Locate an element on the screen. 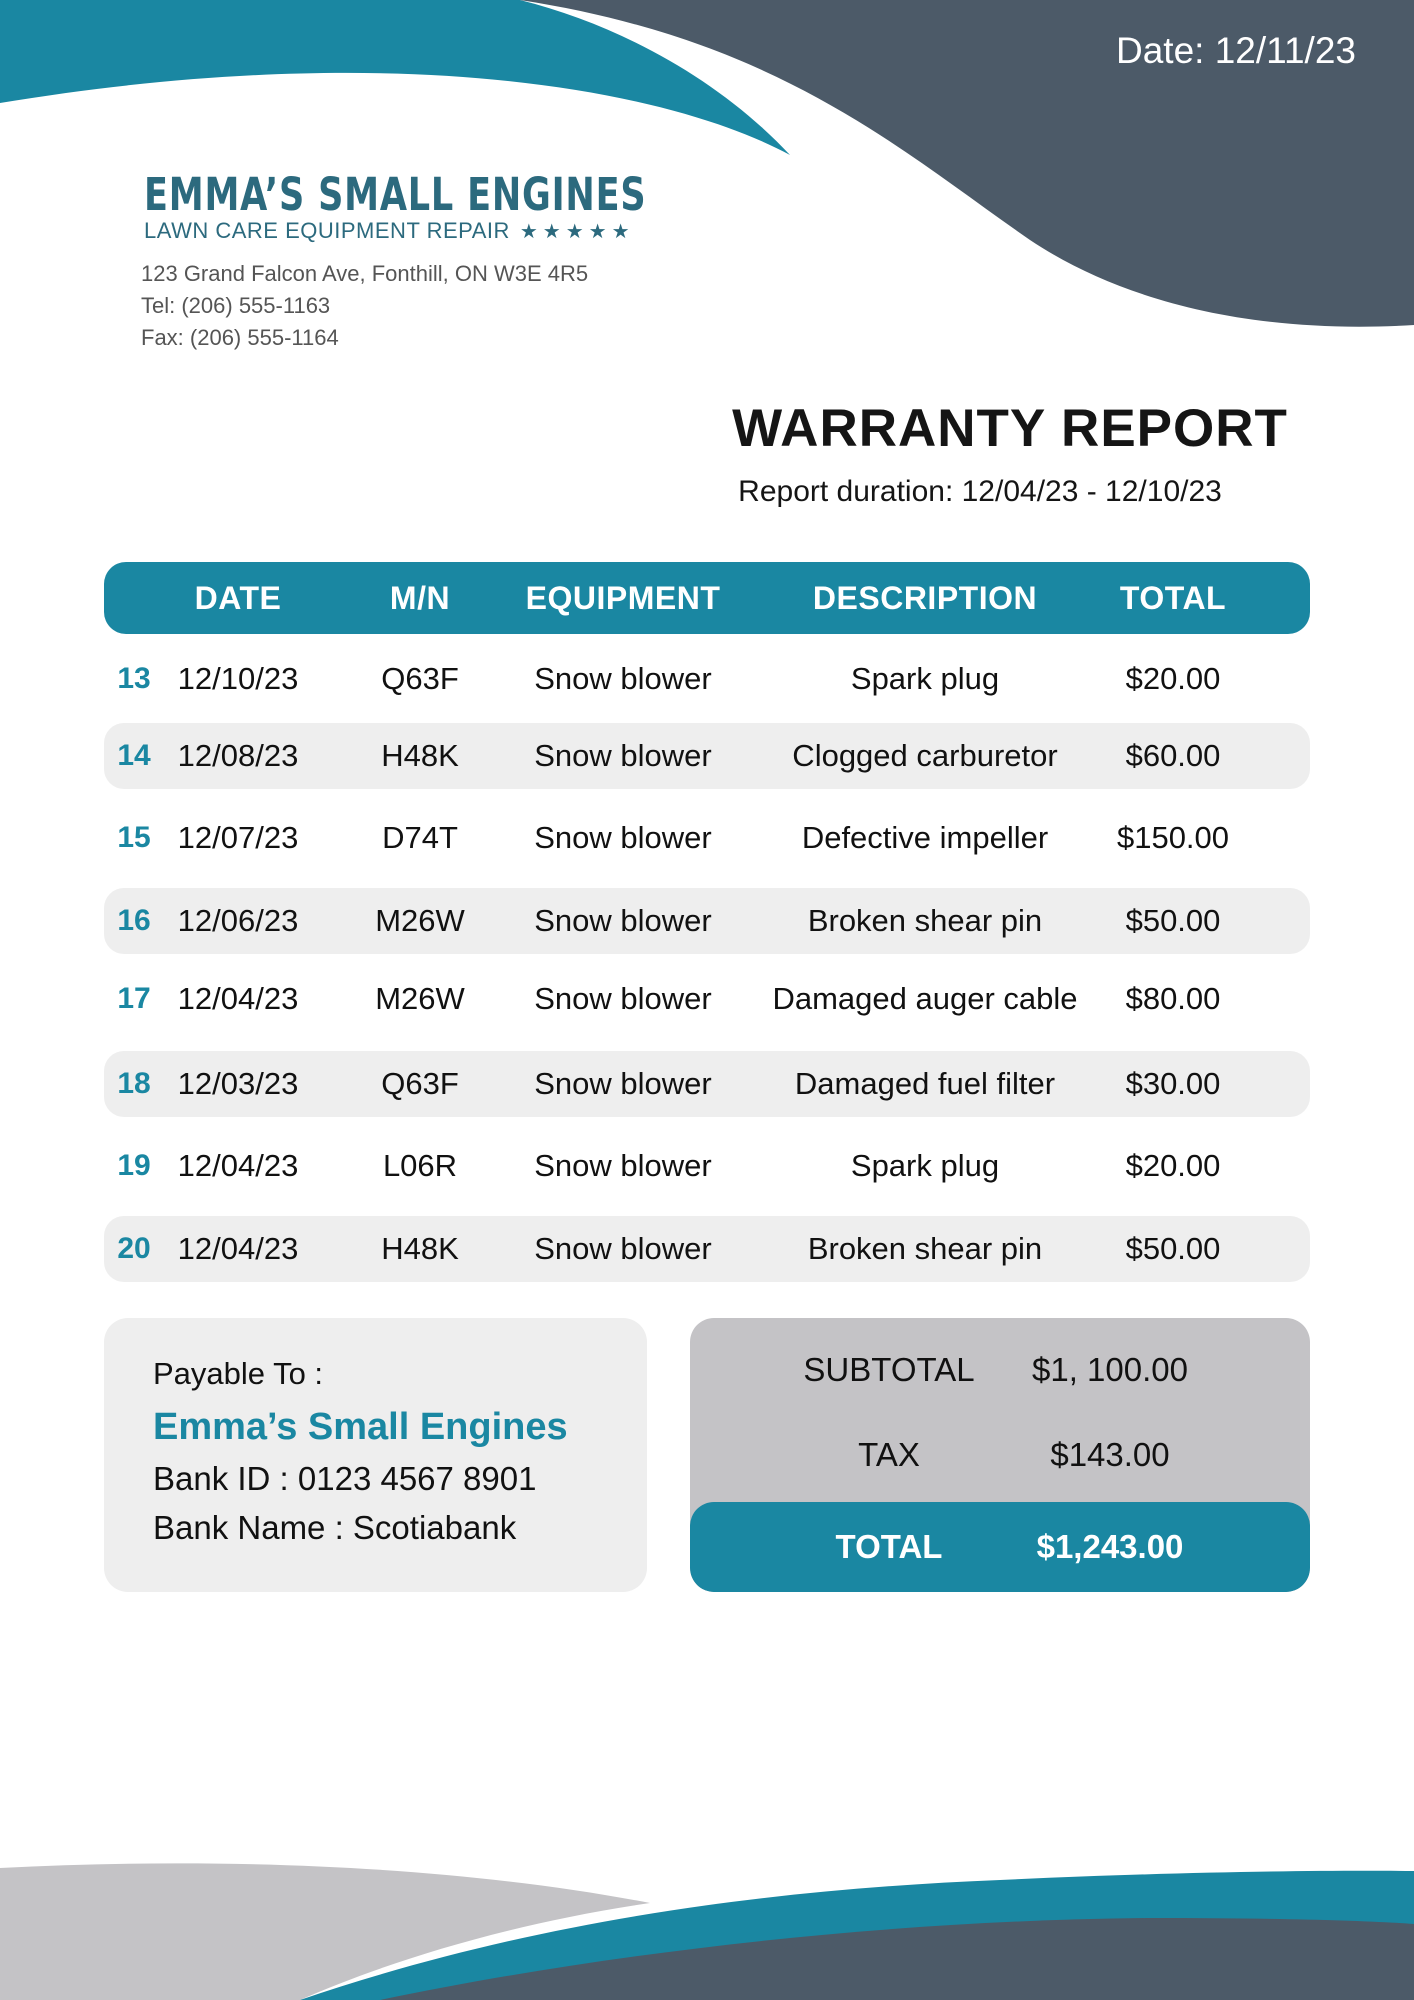  cell-mn: D74T is located at coordinates (420, 837).